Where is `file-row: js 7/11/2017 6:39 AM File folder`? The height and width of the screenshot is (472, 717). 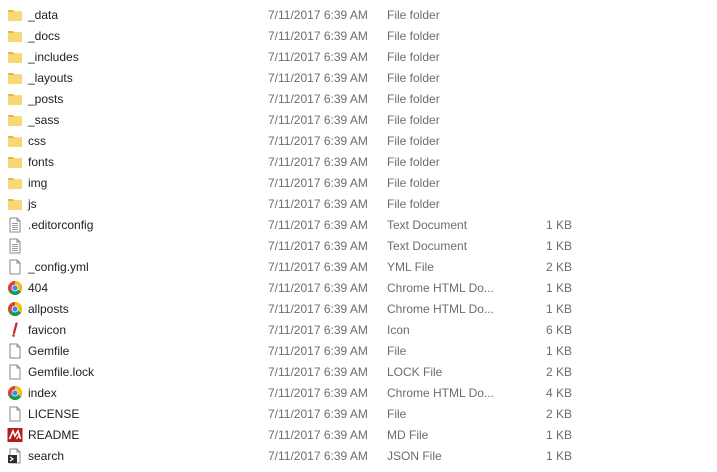 file-row: js 7/11/2017 6:39 AM File folder is located at coordinates (358, 204).